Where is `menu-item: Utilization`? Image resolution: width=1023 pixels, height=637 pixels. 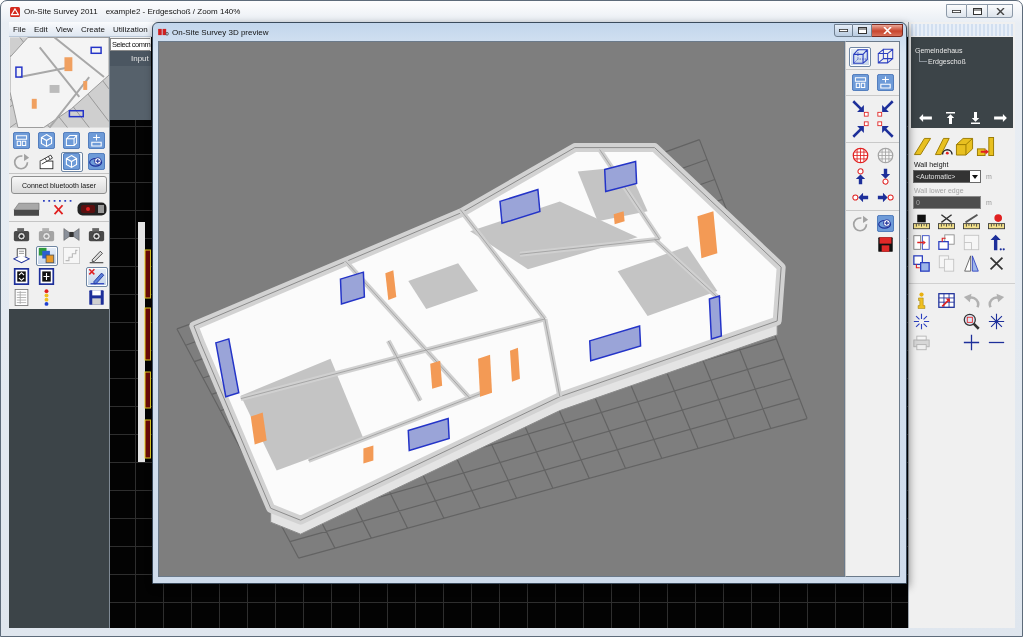
menu-item: Utilization is located at coordinates (130, 29).